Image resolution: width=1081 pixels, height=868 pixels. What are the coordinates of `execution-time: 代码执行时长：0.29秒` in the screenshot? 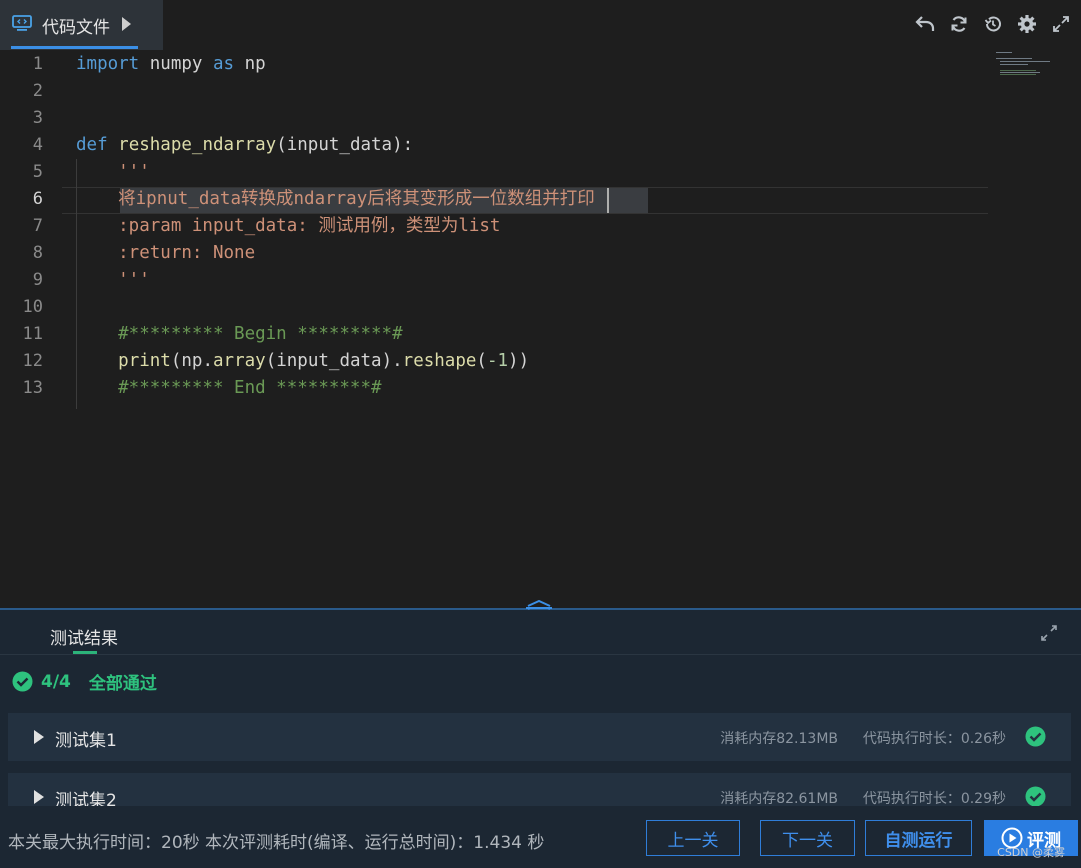 It's located at (934, 799).